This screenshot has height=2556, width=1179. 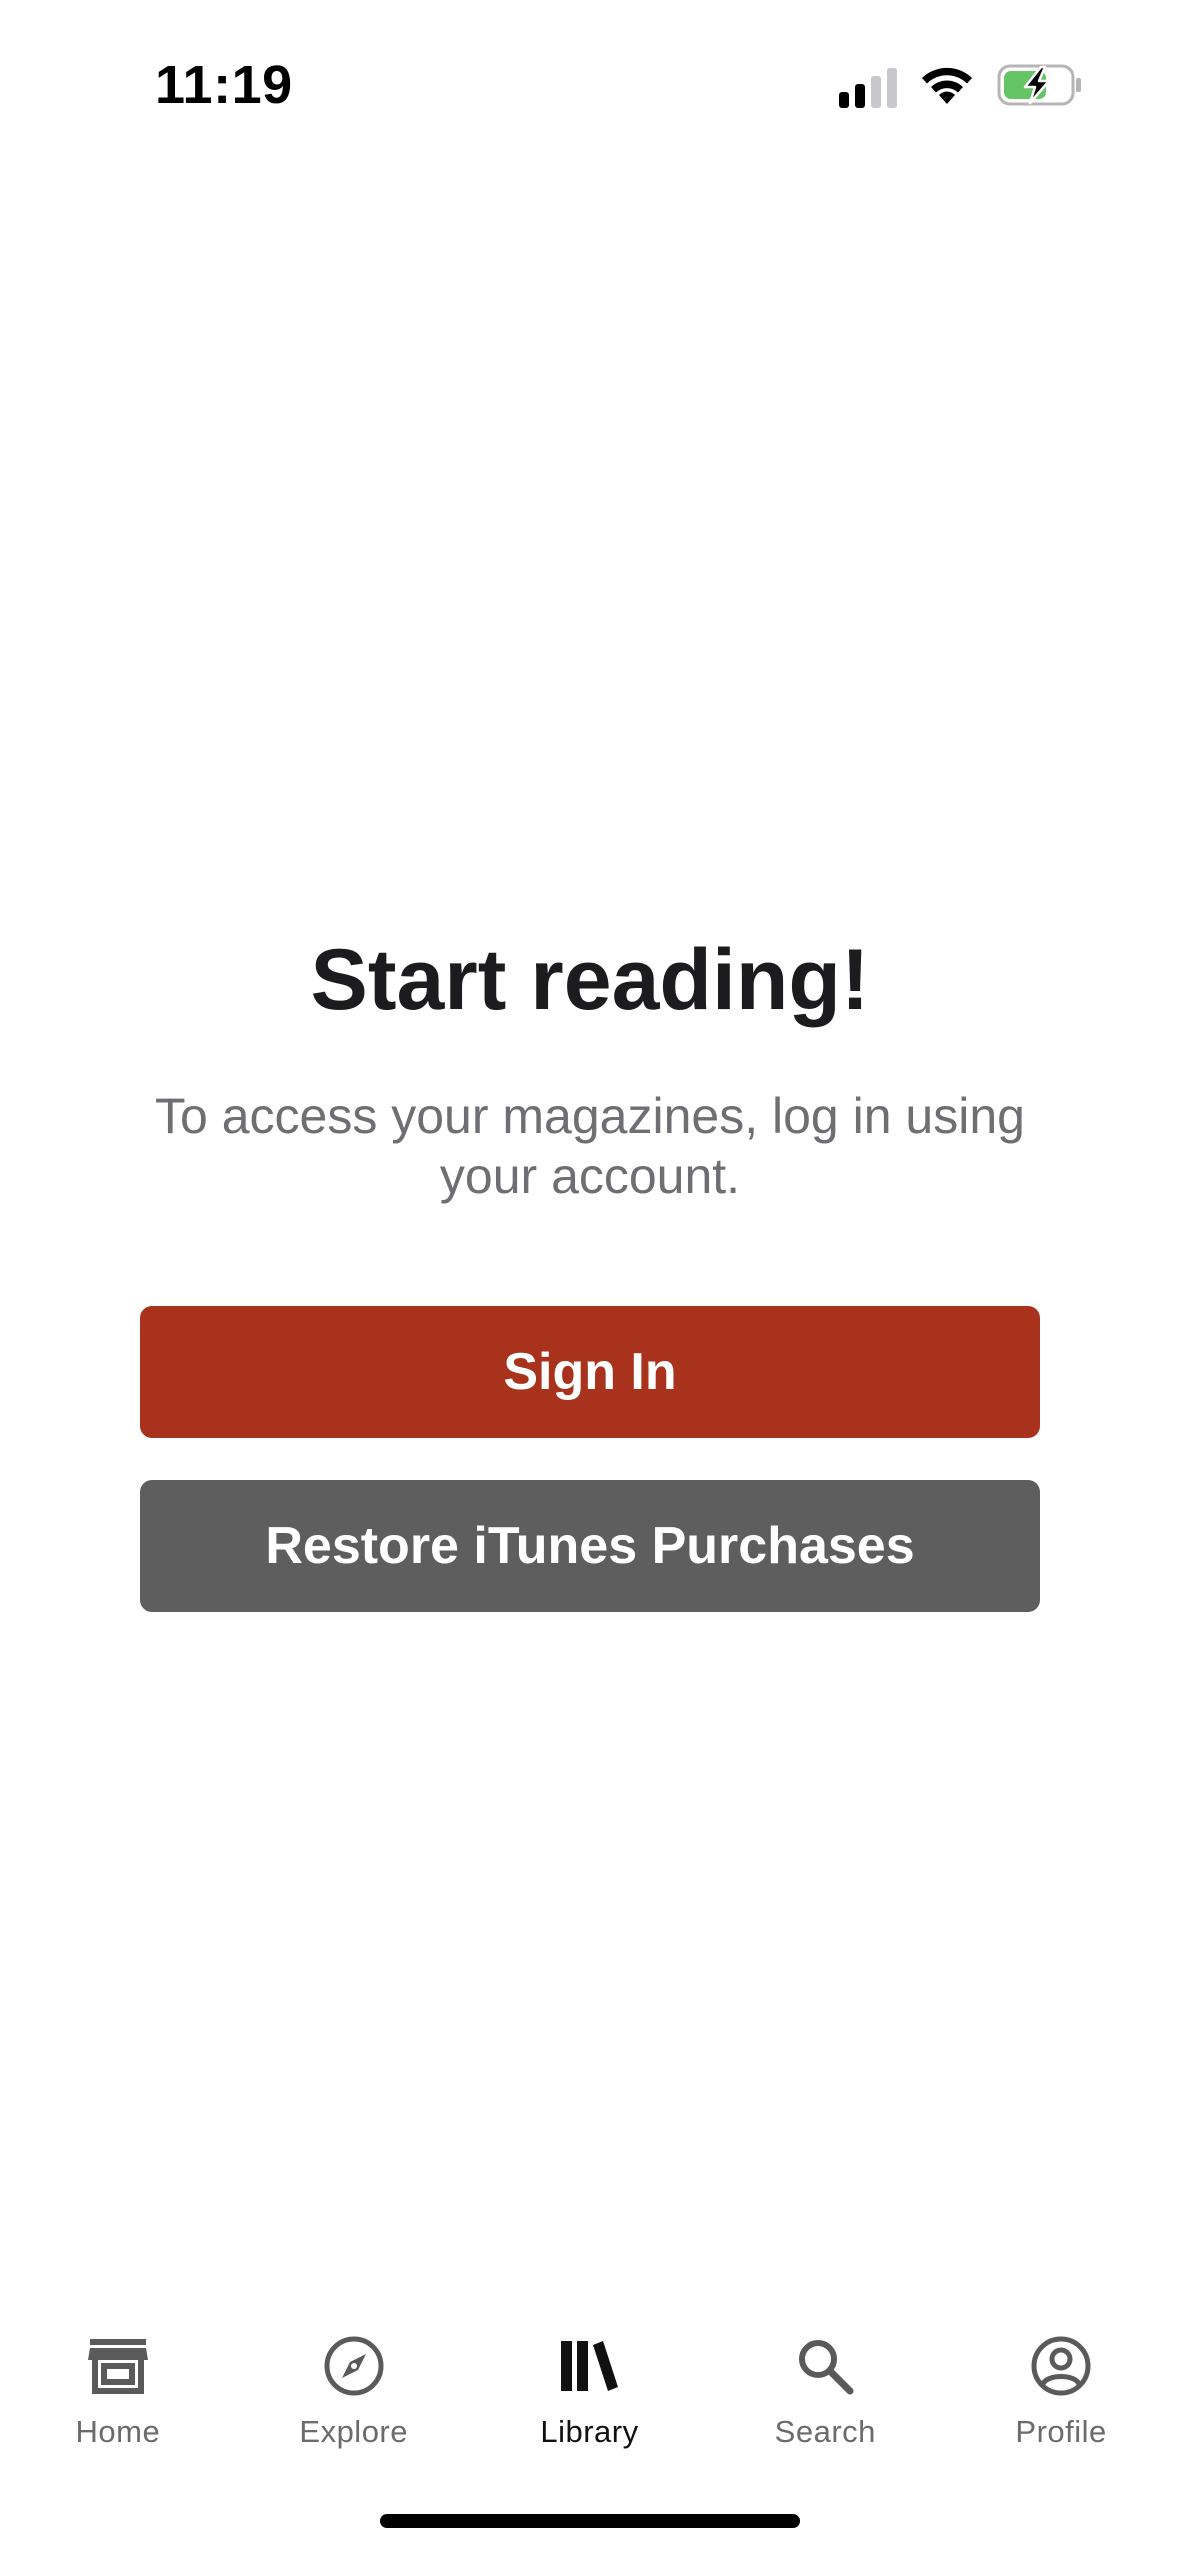 I want to click on battery-charging-icon, so click(x=1040, y=87).